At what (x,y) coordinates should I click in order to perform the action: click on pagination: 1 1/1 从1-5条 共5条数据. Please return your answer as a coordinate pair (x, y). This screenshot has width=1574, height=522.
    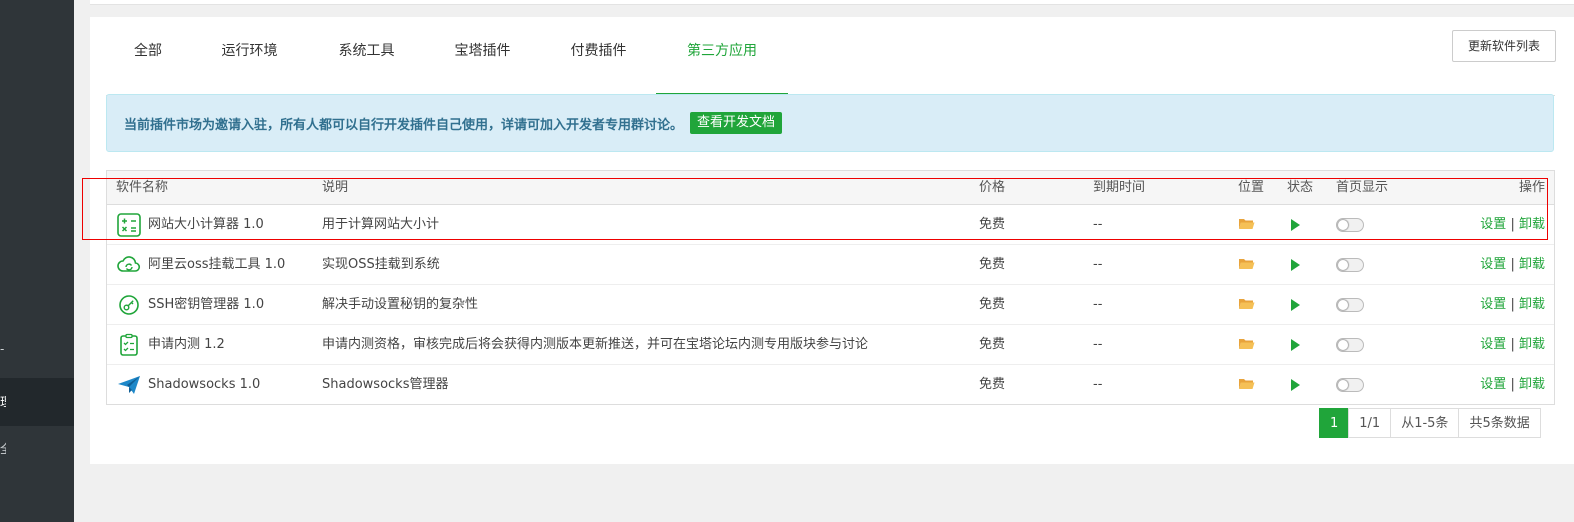
    Looking at the image, I should click on (1430, 423).